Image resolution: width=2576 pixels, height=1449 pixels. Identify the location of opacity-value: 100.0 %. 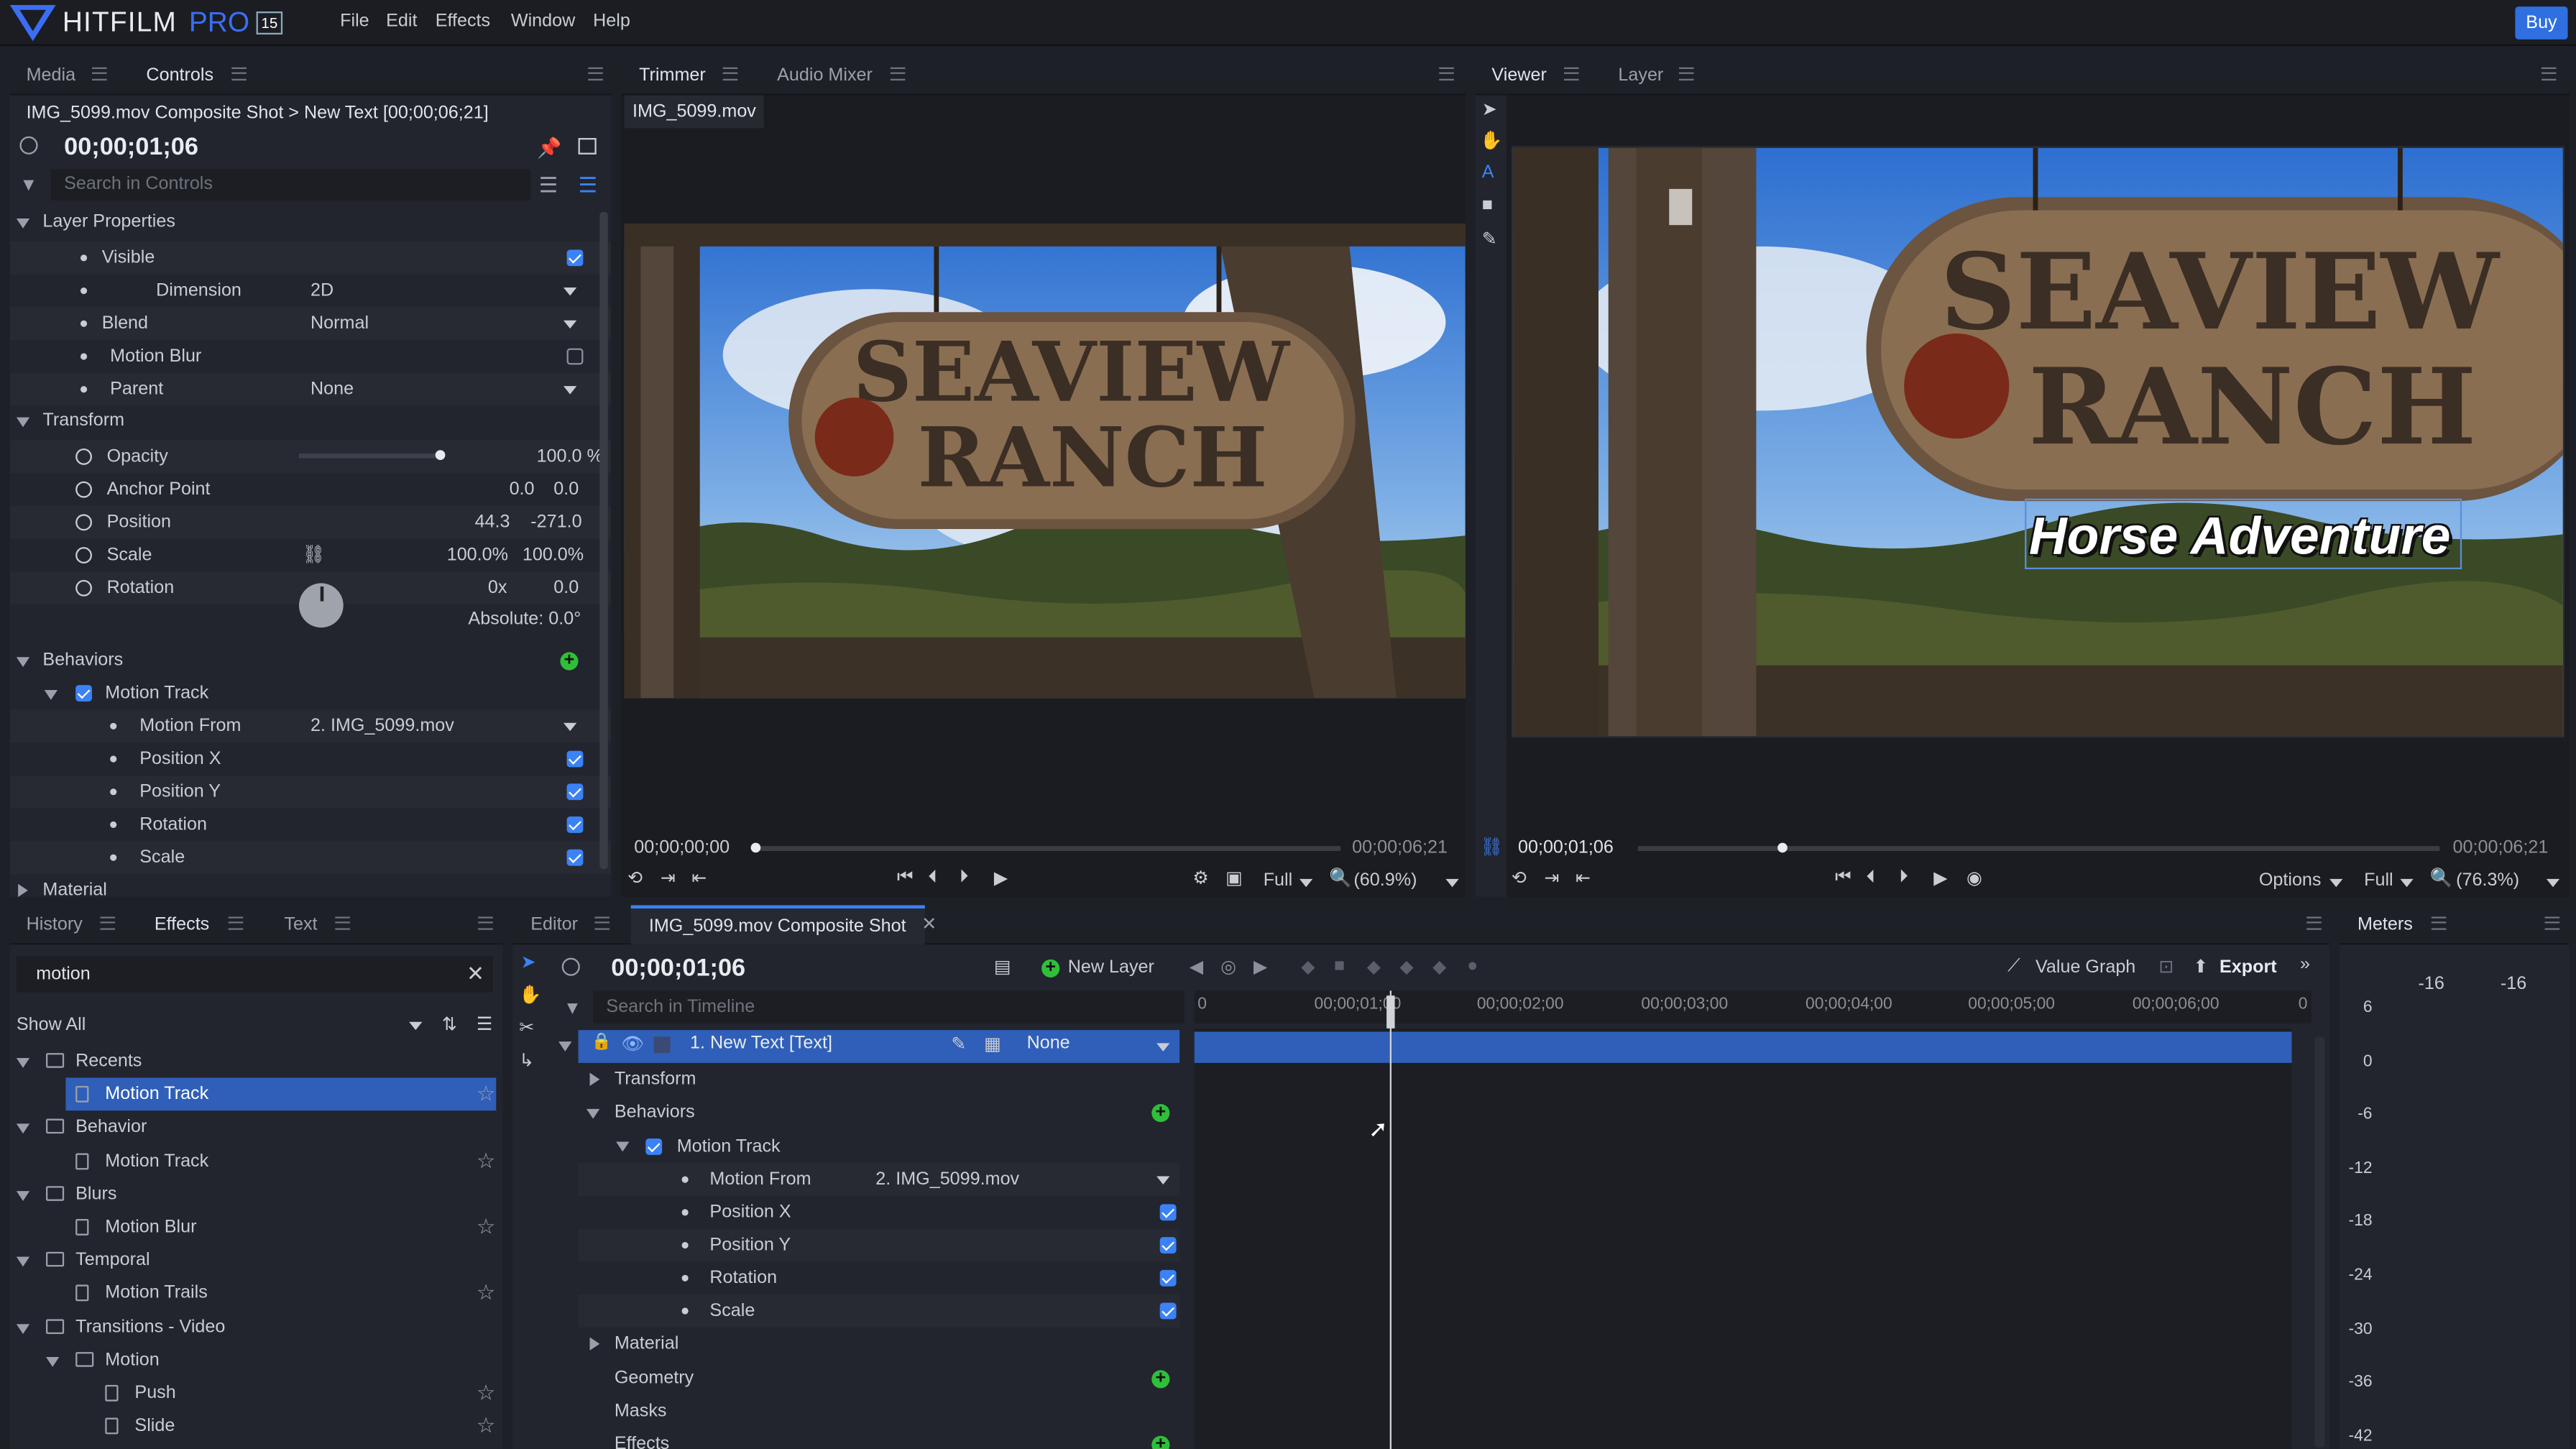
(570, 457).